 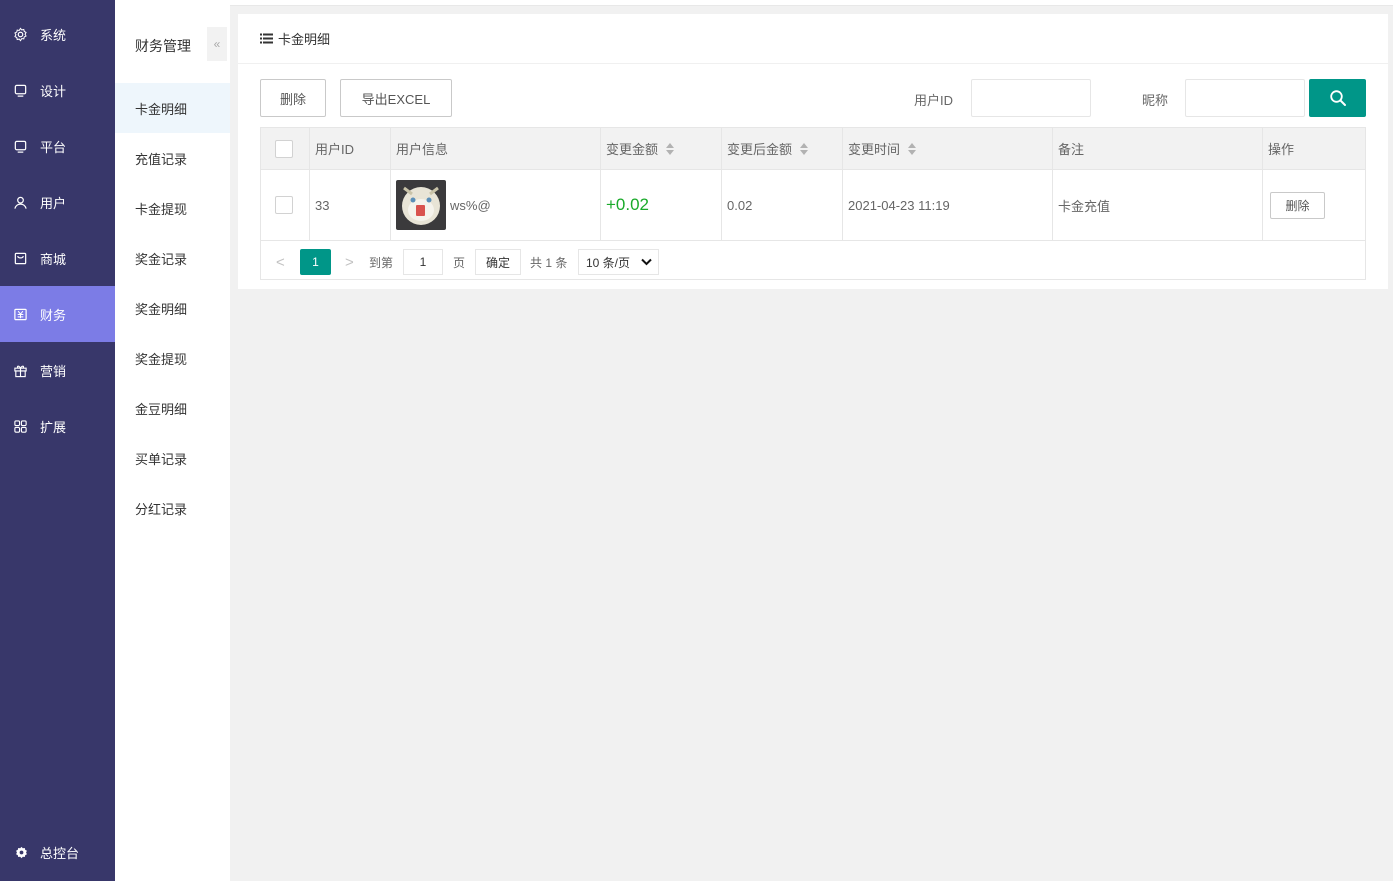 What do you see at coordinates (661, 205) in the screenshot?
I see `cell-change-amount: +0.02` at bounding box center [661, 205].